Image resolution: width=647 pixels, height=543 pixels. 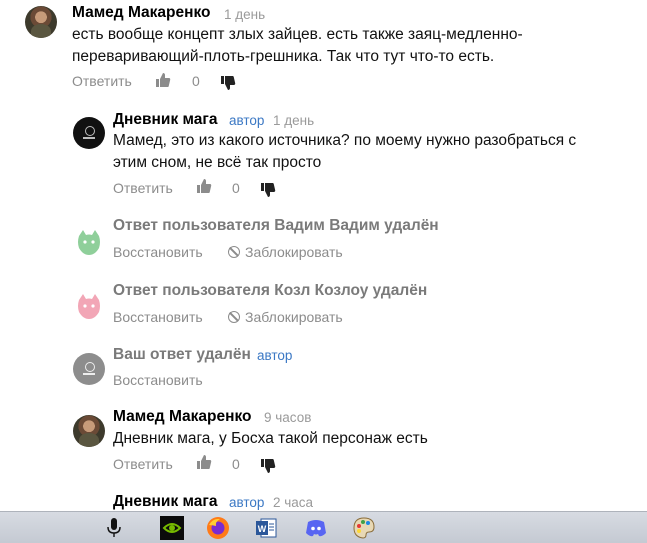 I want to click on comment-time: 9 часов, so click(x=288, y=417).